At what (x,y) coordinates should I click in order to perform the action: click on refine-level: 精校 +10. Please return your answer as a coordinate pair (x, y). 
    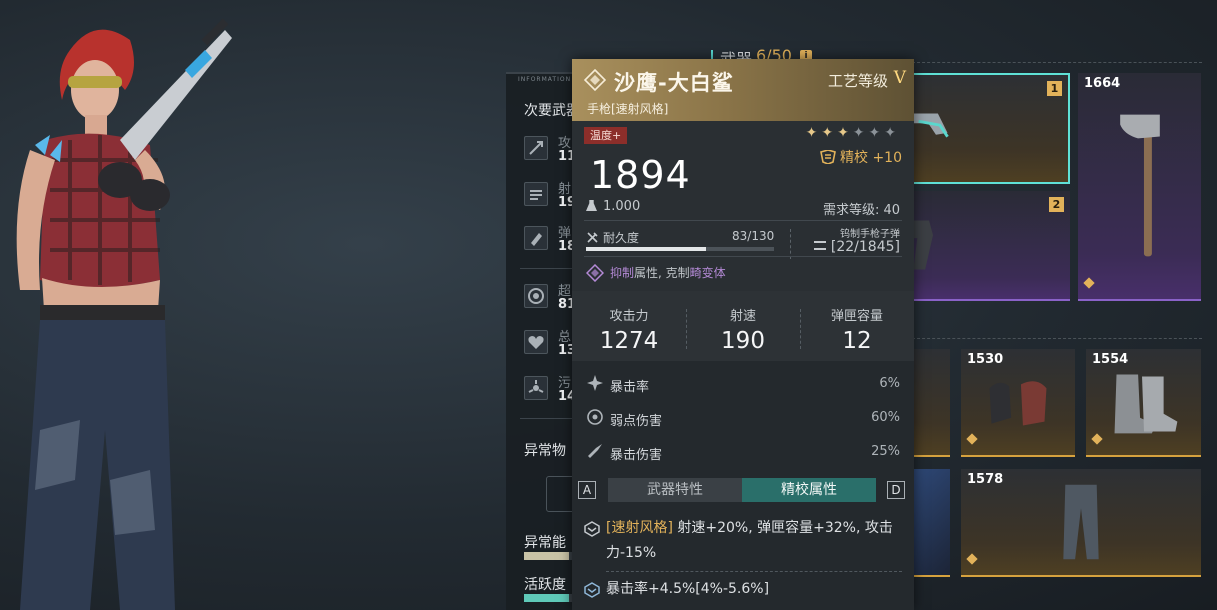
    Looking at the image, I should click on (861, 157).